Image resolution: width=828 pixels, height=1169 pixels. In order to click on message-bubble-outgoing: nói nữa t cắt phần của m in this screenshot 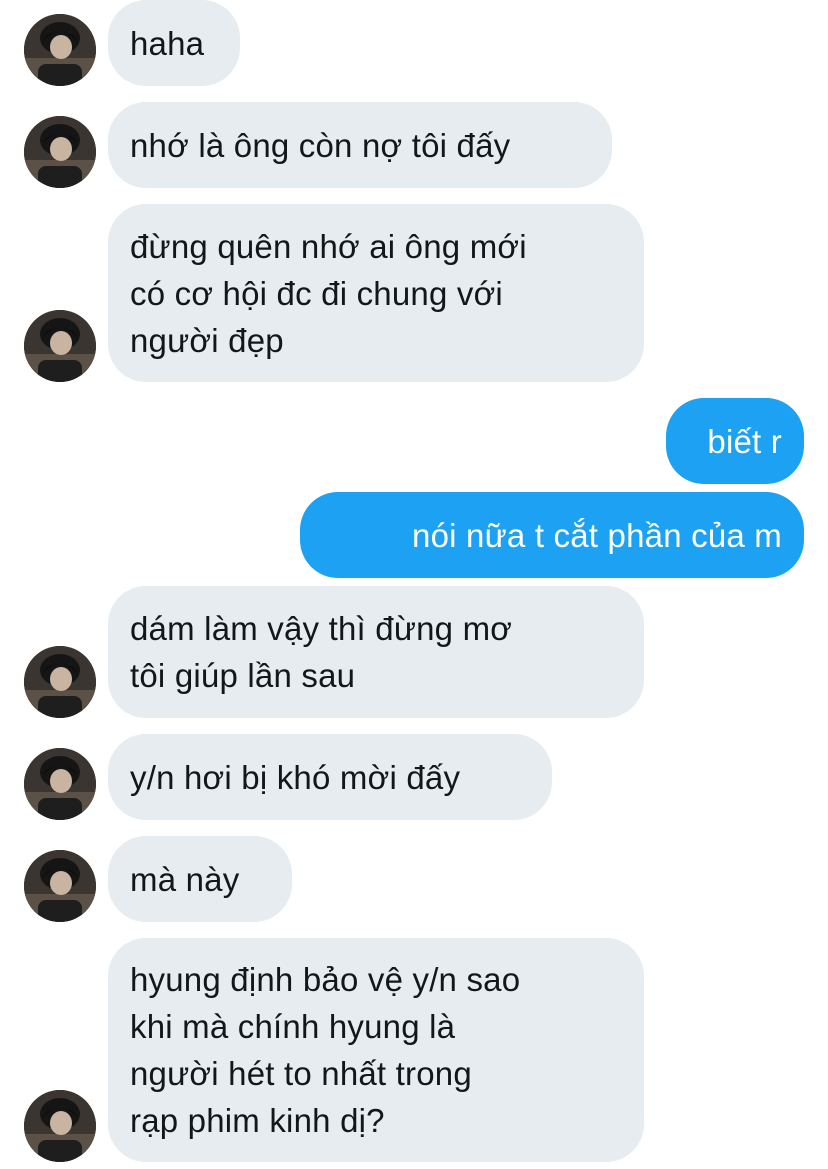, I will do `click(552, 535)`.